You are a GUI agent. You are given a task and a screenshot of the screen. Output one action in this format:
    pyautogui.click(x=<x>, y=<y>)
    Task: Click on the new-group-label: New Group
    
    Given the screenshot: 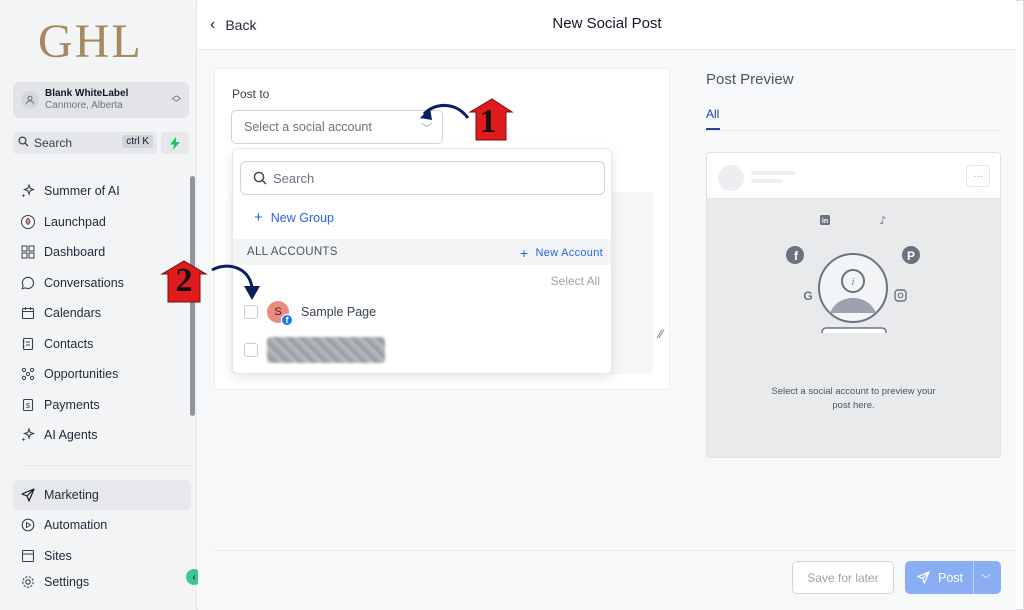 What is the action you would take?
    pyautogui.click(x=302, y=217)
    